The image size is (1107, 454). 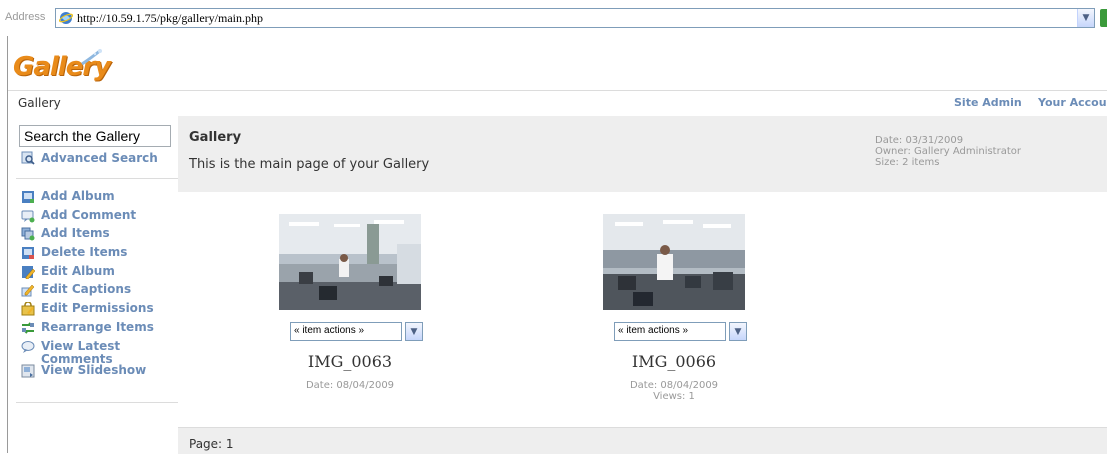 What do you see at coordinates (97, 326) in the screenshot?
I see `sidebar-item-label: Rearrange Items` at bounding box center [97, 326].